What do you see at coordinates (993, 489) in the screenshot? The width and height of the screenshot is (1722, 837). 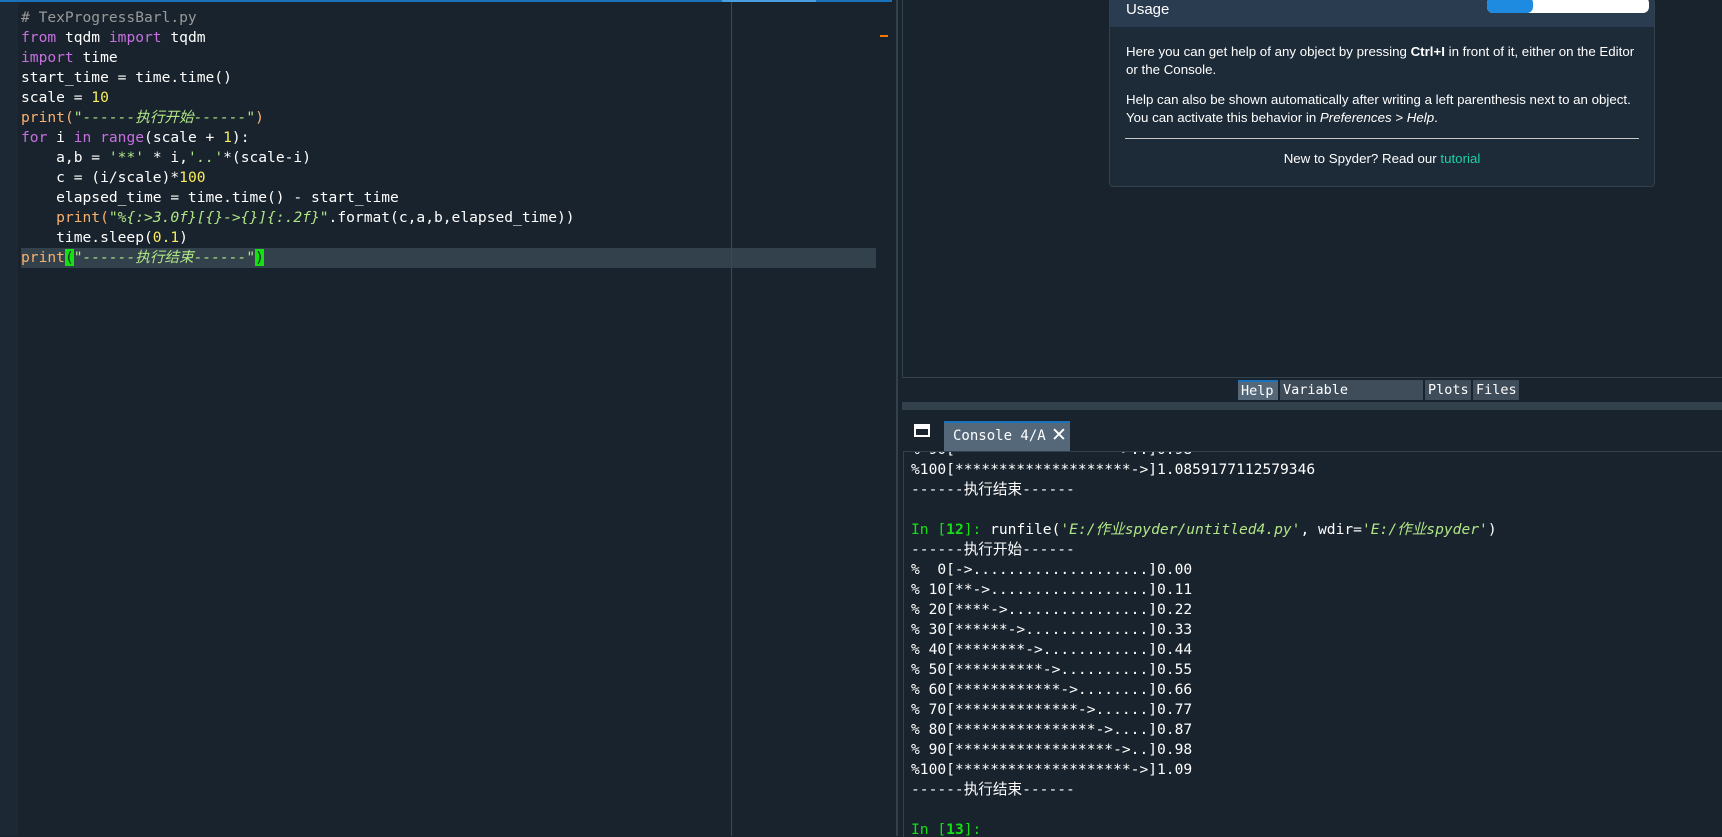 I see `console-line-token: ------执行结束------` at bounding box center [993, 489].